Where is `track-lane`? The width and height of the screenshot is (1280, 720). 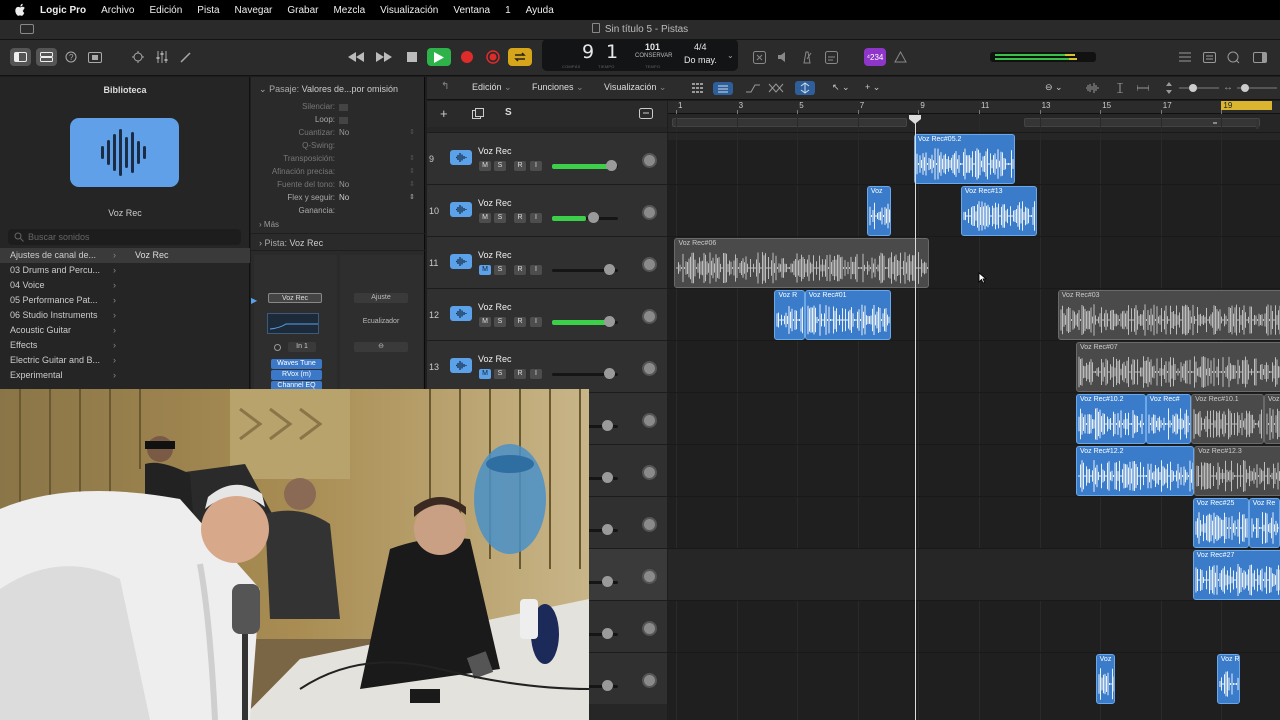 track-lane is located at coordinates (974, 678).